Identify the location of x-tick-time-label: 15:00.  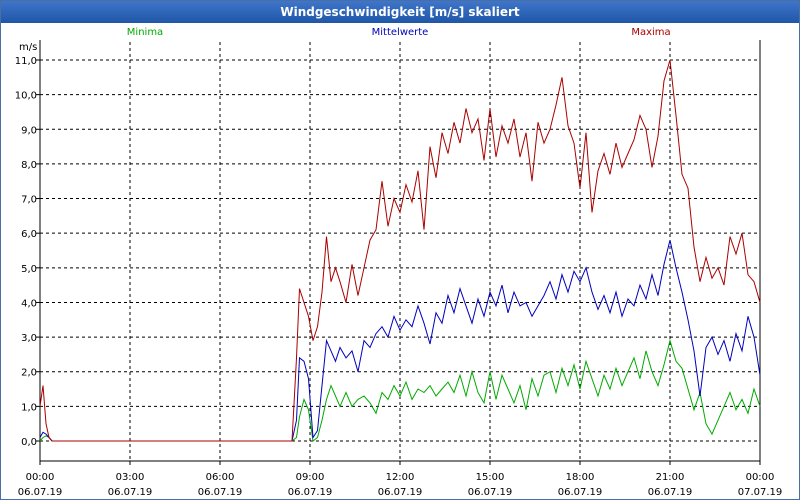
(490, 477).